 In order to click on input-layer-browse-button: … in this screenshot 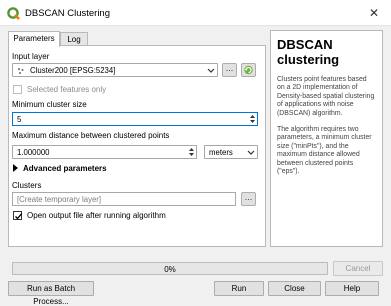, I will do `click(229, 70)`.